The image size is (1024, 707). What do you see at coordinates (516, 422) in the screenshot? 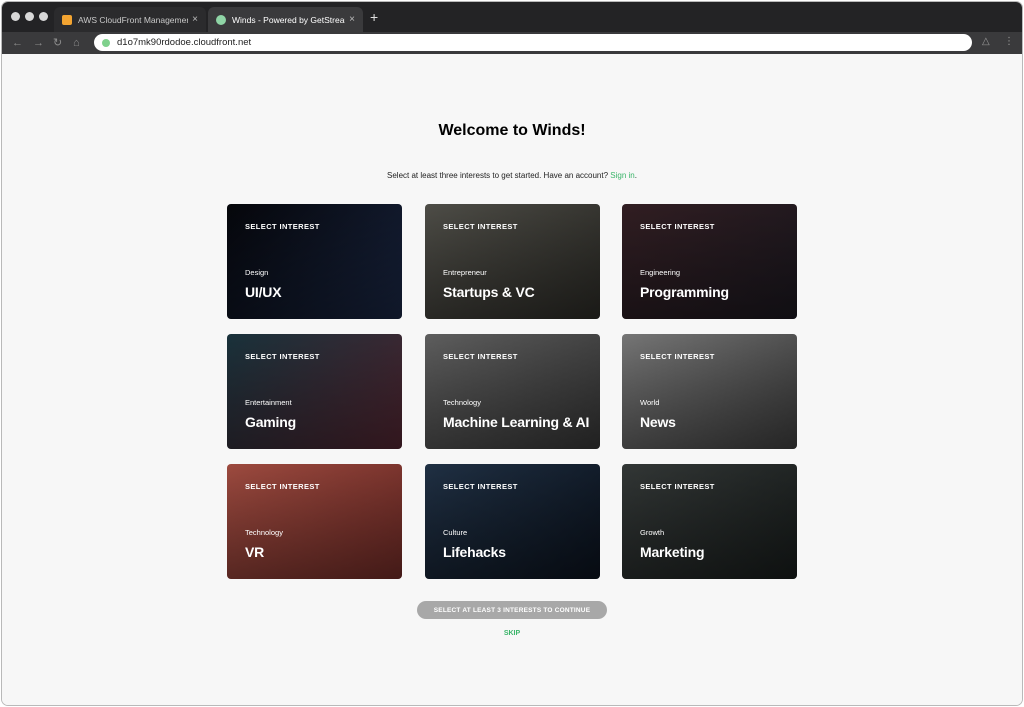
I see `card-name: Machine Learning & AI` at bounding box center [516, 422].